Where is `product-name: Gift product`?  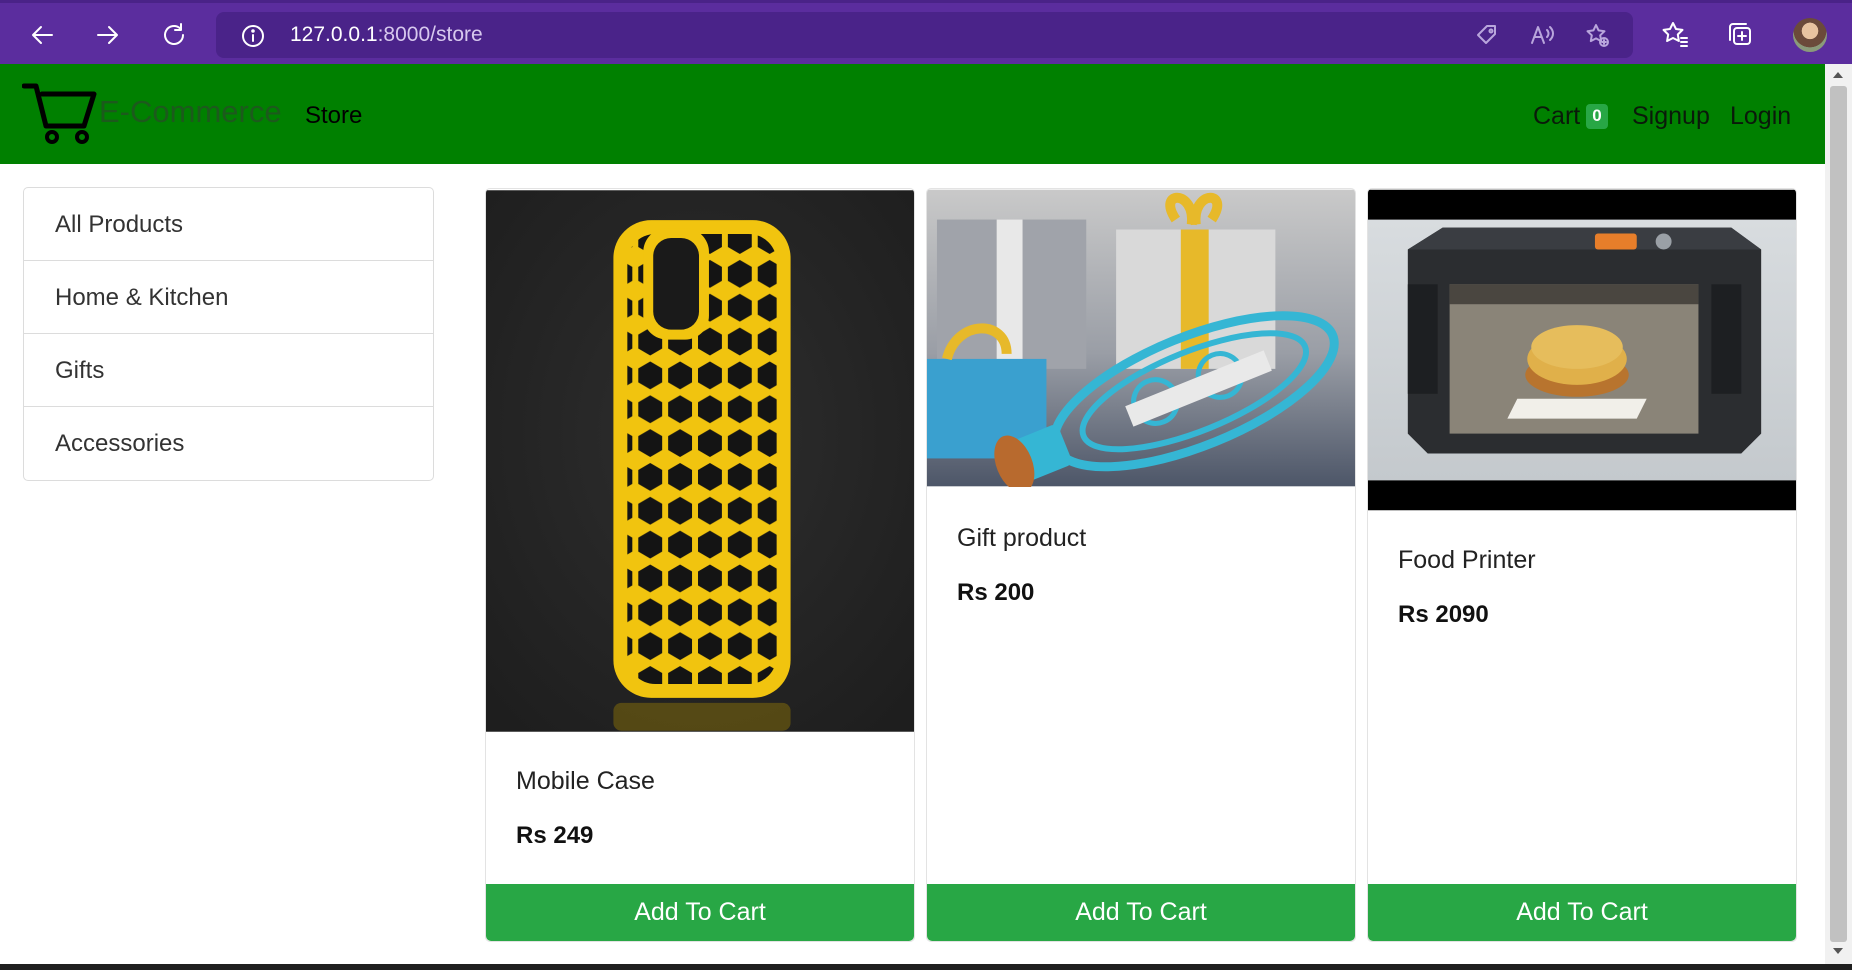
product-name: Gift product is located at coordinates (1022, 538).